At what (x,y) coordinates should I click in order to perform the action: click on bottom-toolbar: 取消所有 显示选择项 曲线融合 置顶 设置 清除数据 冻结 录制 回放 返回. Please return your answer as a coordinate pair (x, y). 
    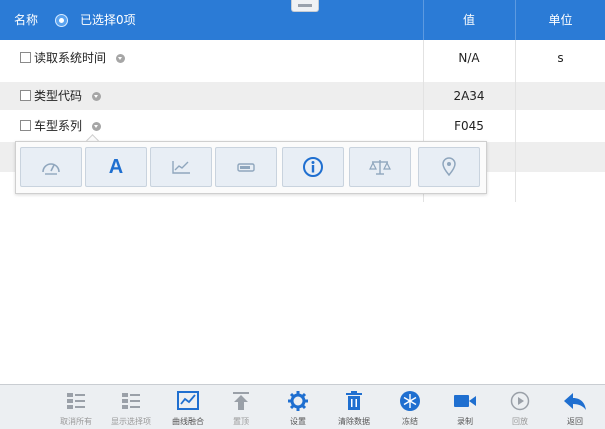
    Looking at the image, I should click on (302, 406).